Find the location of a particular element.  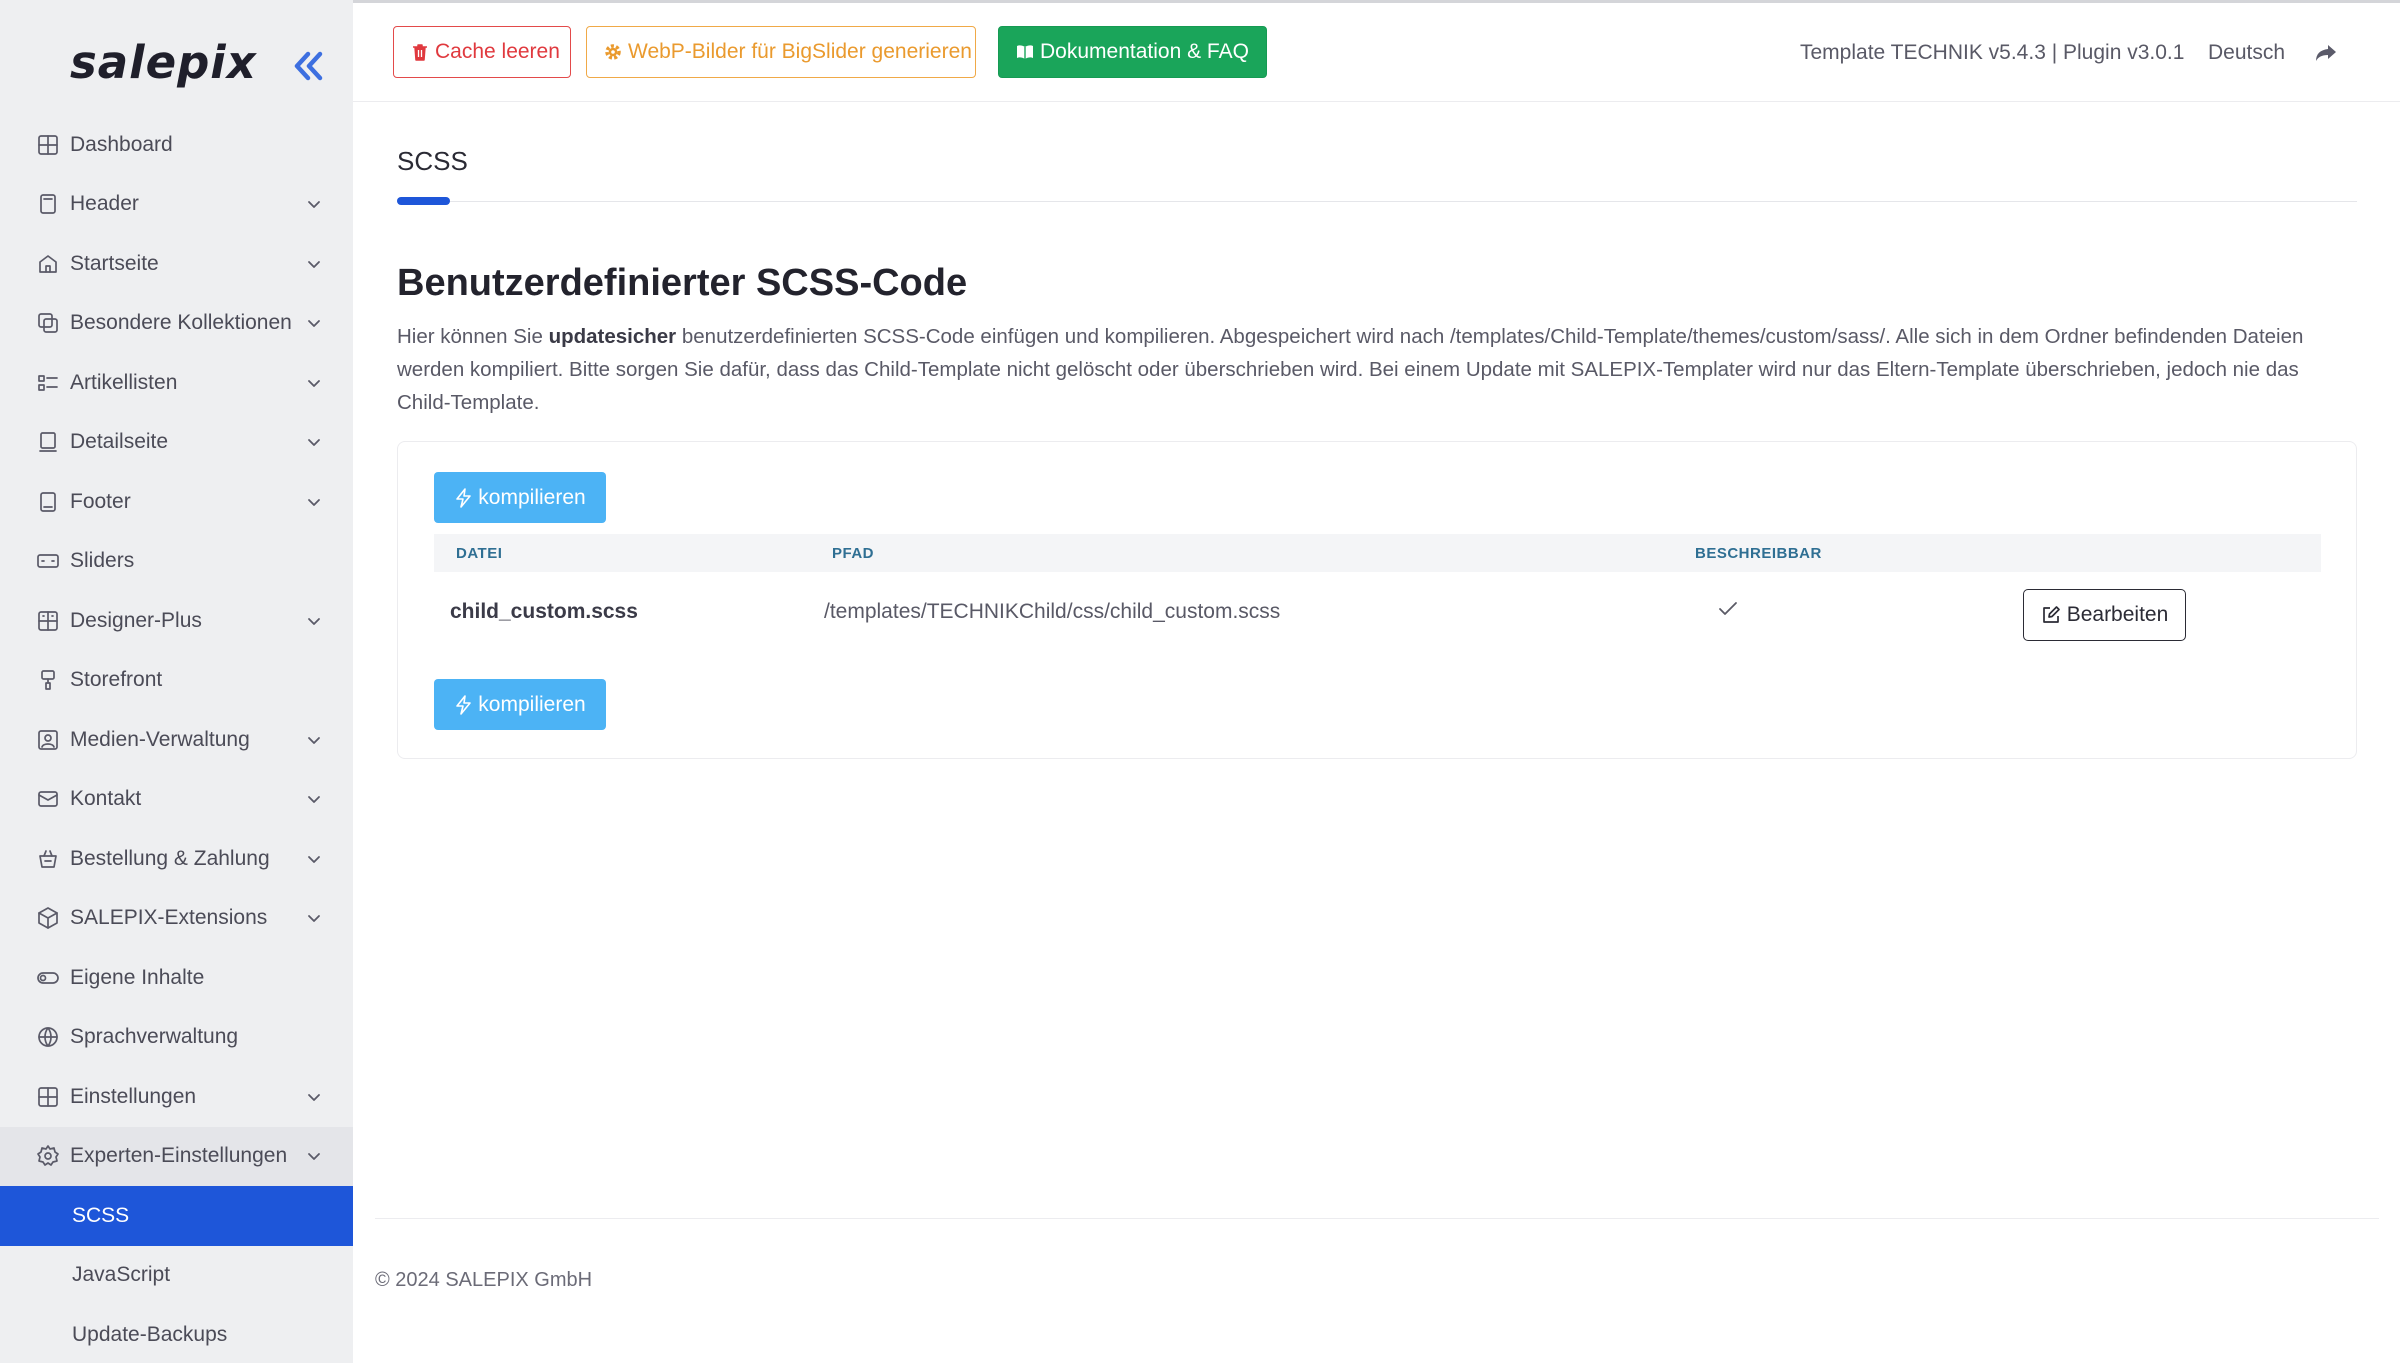

sidebar-item-label: Sliders is located at coordinates (102, 561).